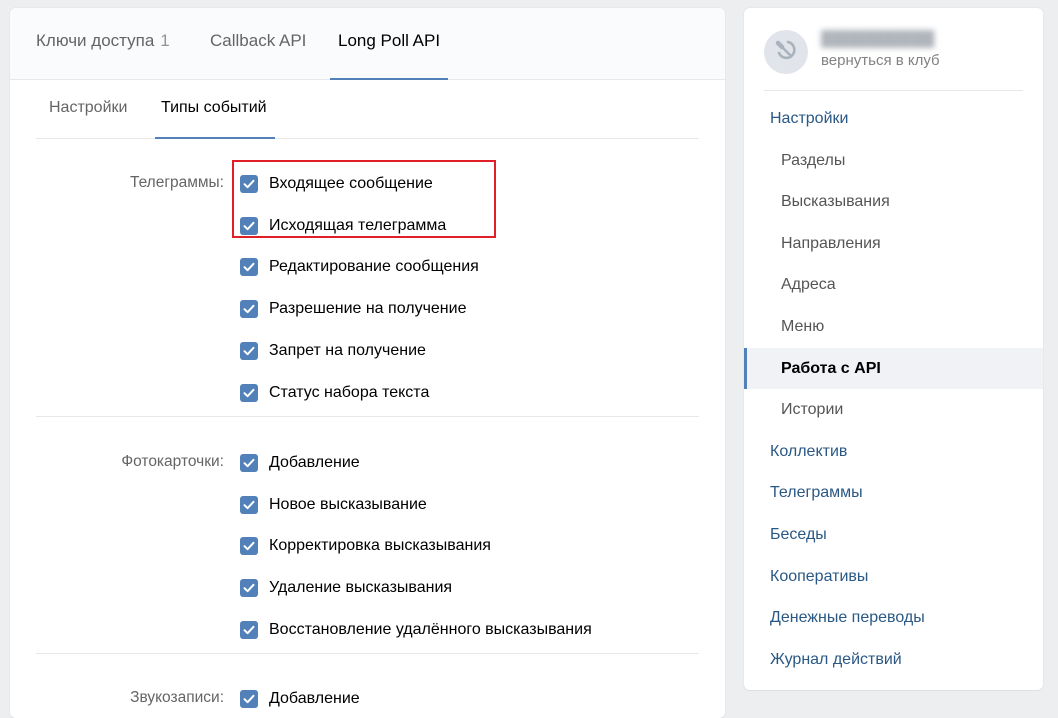 The image size is (1058, 718). What do you see at coordinates (893, 243) in the screenshot?
I see `sidebar-item: Направления` at bounding box center [893, 243].